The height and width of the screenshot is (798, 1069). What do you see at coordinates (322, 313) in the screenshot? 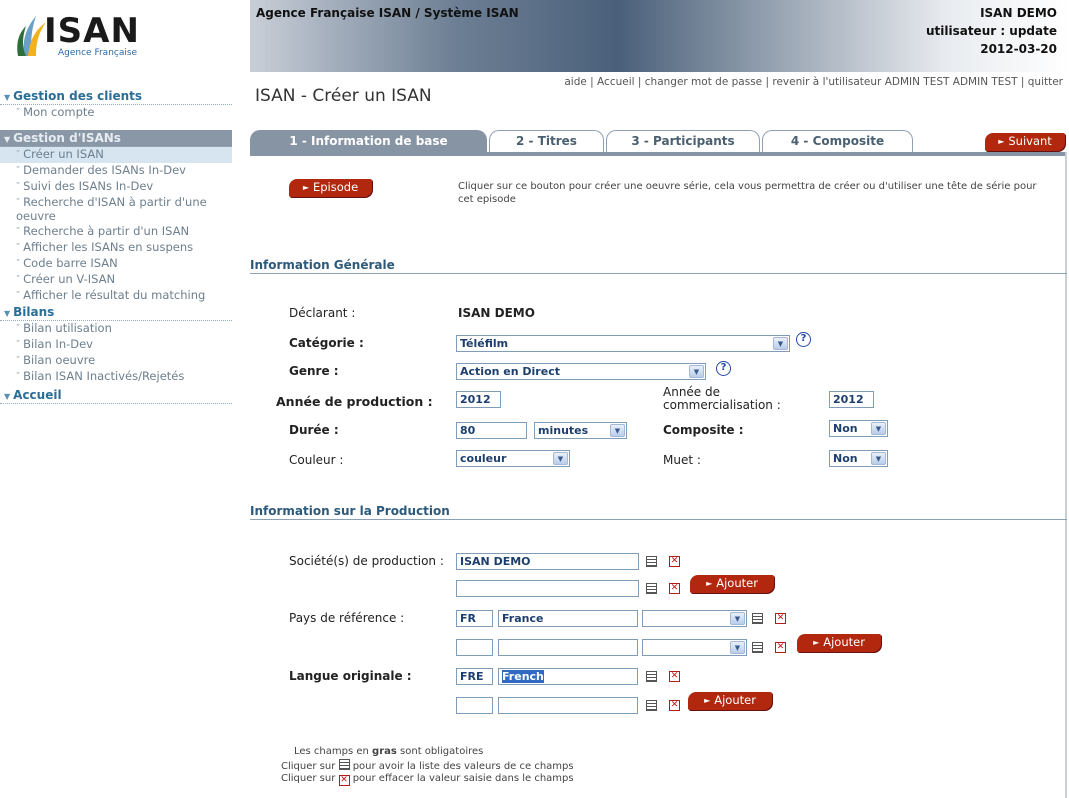
I see `declarant-label: Déclarant :` at bounding box center [322, 313].